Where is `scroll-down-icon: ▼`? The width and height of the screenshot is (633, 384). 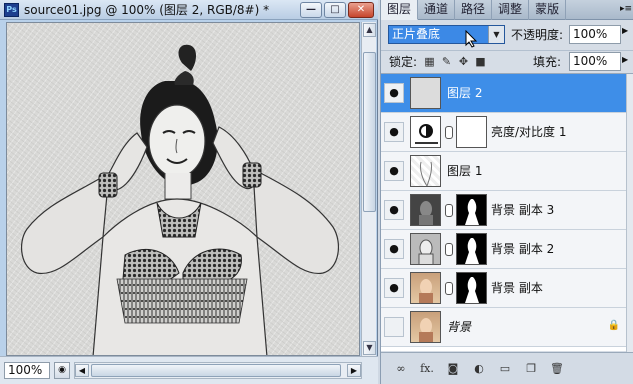 scroll-down-icon: ▼ is located at coordinates (369, 348).